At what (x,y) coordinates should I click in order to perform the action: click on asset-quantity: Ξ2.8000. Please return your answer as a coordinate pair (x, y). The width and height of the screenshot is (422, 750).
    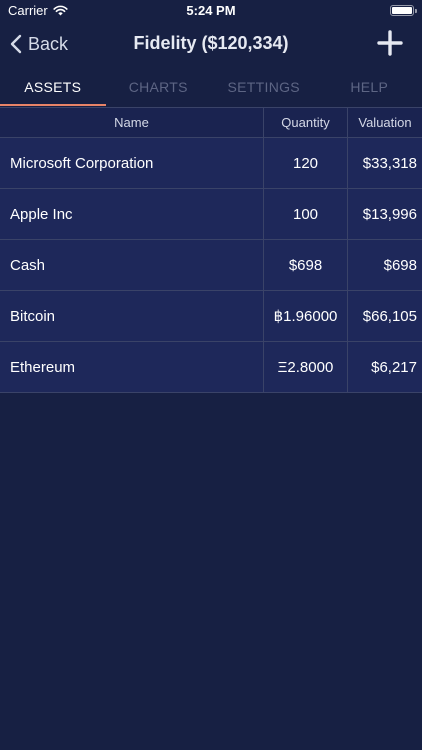
    Looking at the image, I should click on (305, 367).